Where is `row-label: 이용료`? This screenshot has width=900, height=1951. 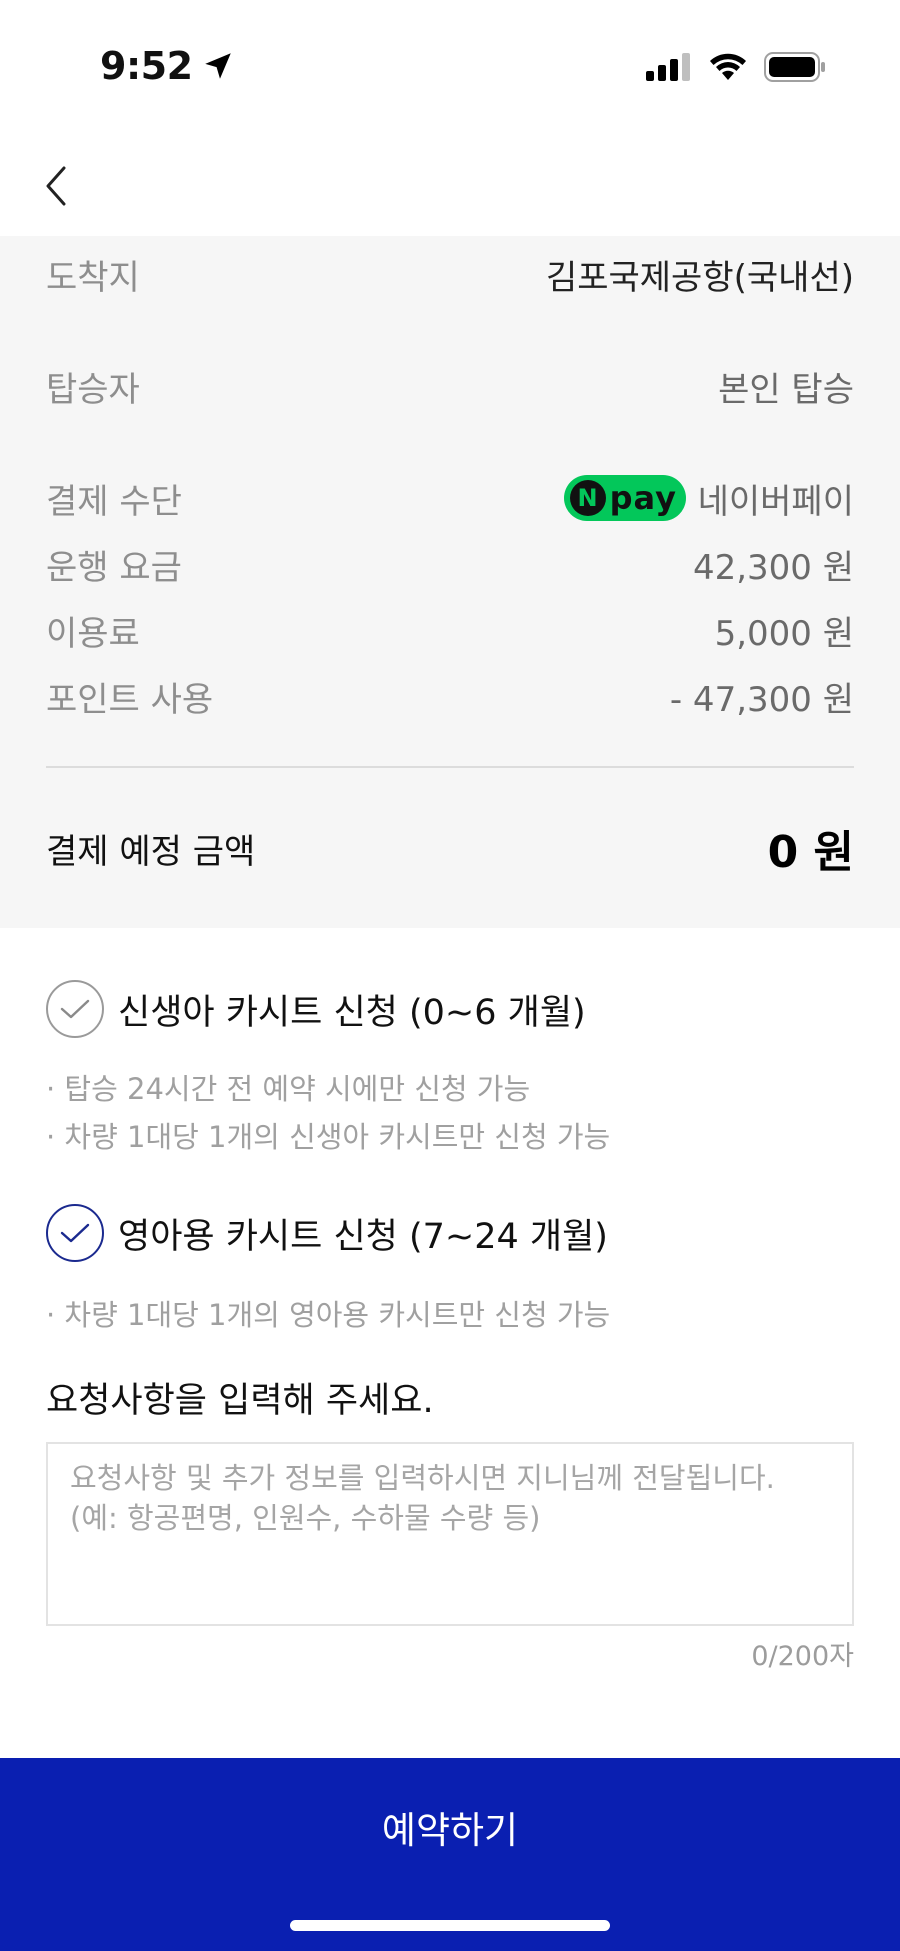
row-label: 이용료 is located at coordinates (93, 633).